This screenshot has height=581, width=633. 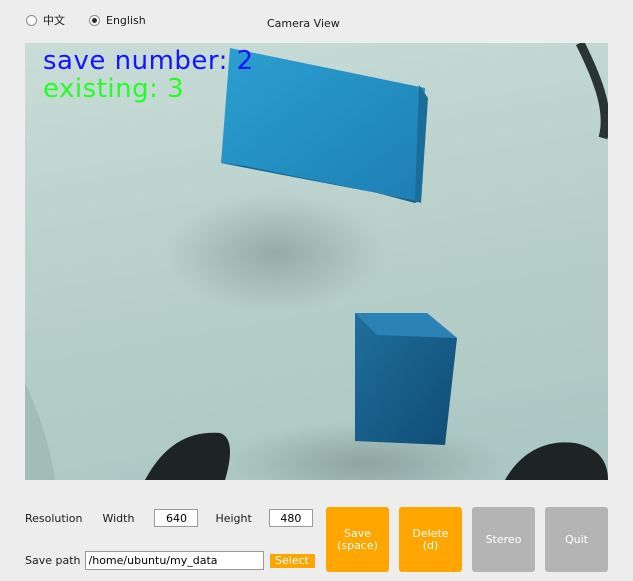 What do you see at coordinates (86, 20) in the screenshot?
I see `language-selector: 中文 English` at bounding box center [86, 20].